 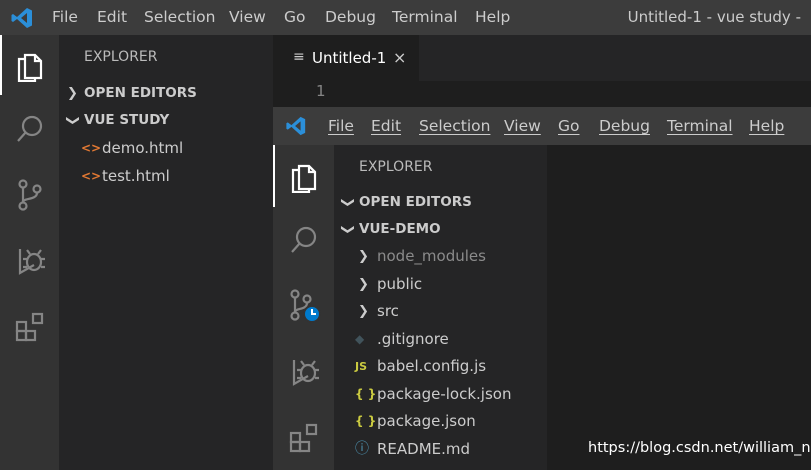 What do you see at coordinates (624, 126) in the screenshot?
I see `inner-menu-debug: Debug` at bounding box center [624, 126].